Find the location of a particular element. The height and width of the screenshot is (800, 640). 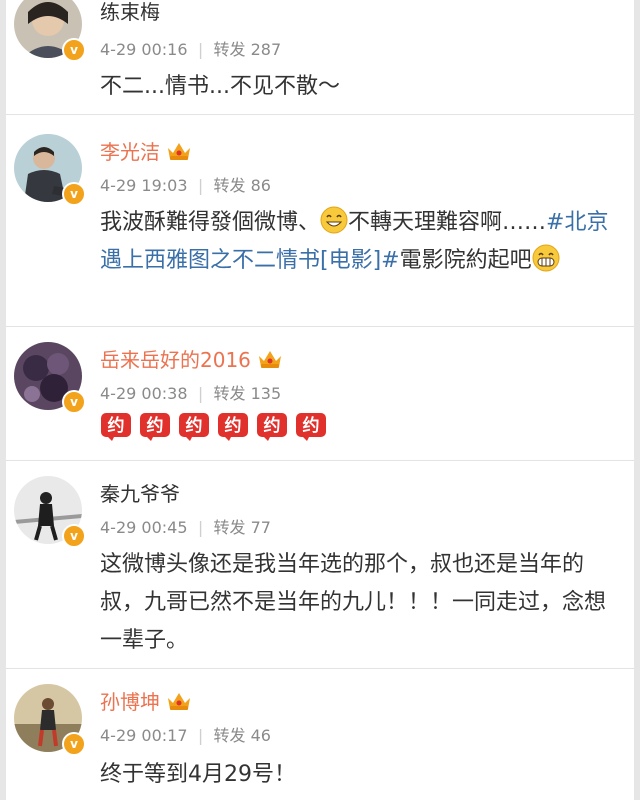

commenter-name-text: 岳来岳好的2016 is located at coordinates (175, 360).